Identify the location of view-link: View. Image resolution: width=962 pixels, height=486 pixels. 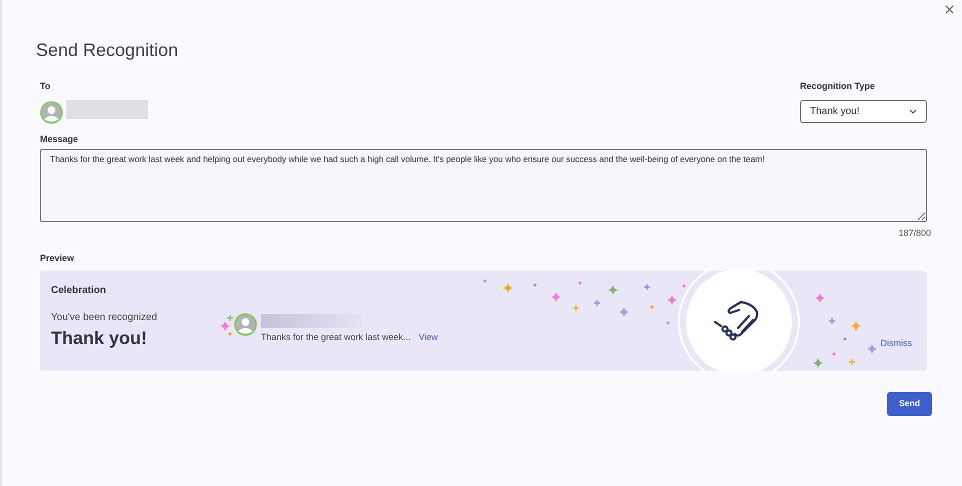
(428, 337).